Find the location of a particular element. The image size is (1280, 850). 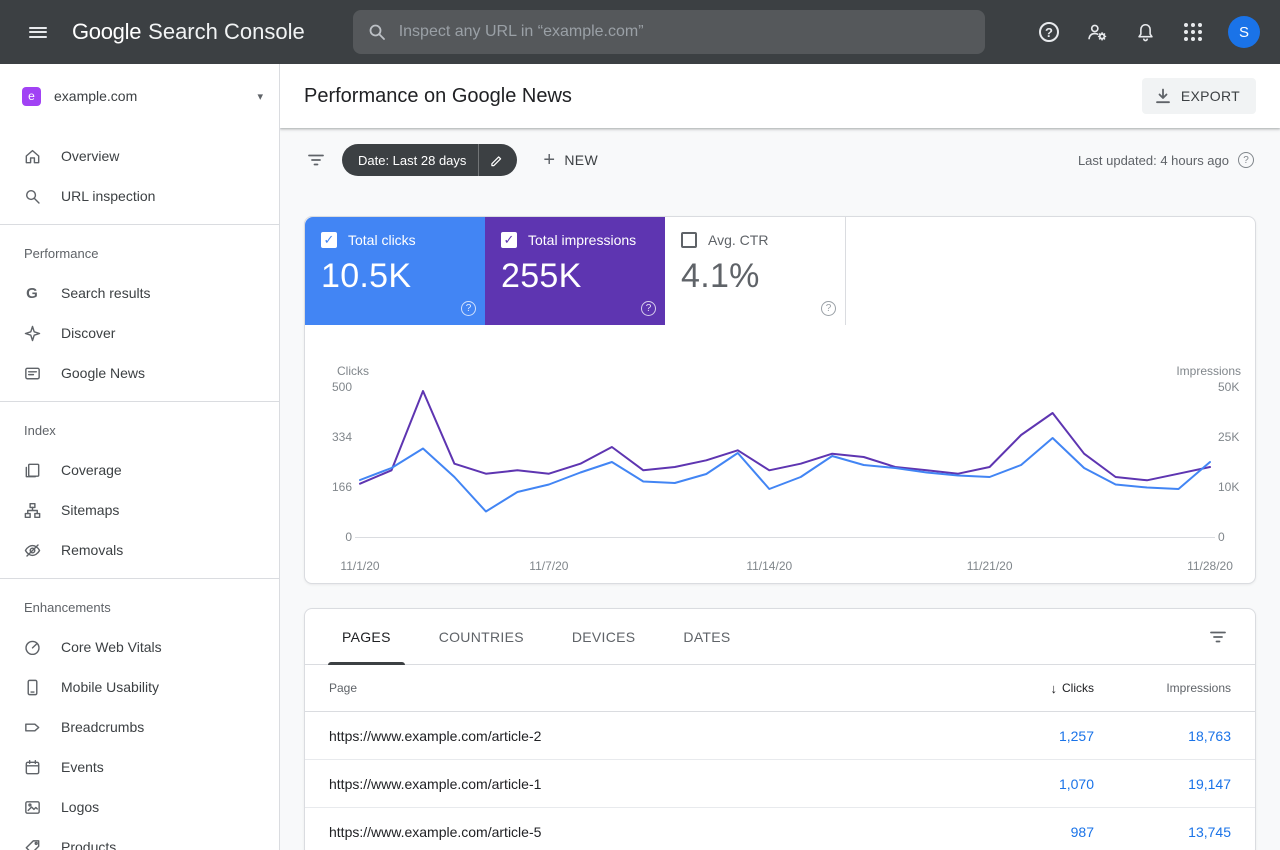

notifications-button is located at coordinates (1145, 32).